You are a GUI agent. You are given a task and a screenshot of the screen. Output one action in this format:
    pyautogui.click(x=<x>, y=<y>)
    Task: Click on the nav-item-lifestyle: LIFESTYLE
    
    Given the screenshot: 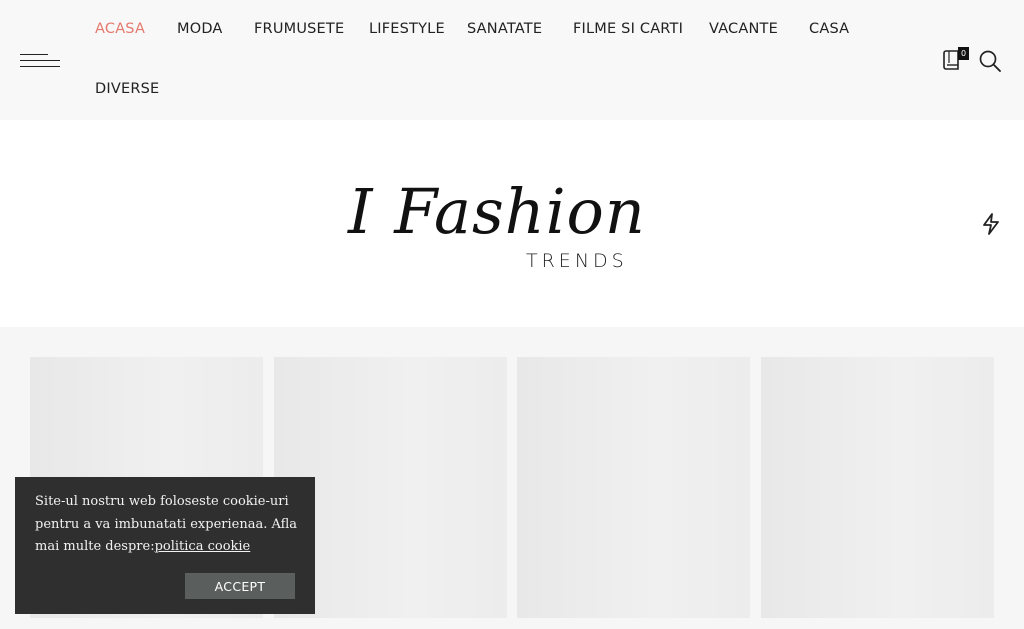 What is the action you would take?
    pyautogui.click(x=407, y=29)
    